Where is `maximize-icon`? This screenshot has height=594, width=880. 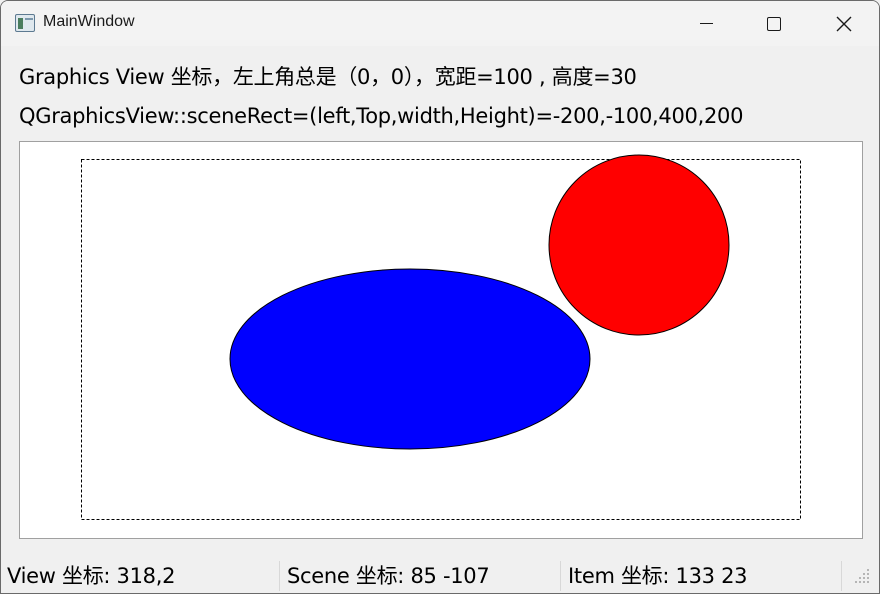 maximize-icon is located at coordinates (774, 23).